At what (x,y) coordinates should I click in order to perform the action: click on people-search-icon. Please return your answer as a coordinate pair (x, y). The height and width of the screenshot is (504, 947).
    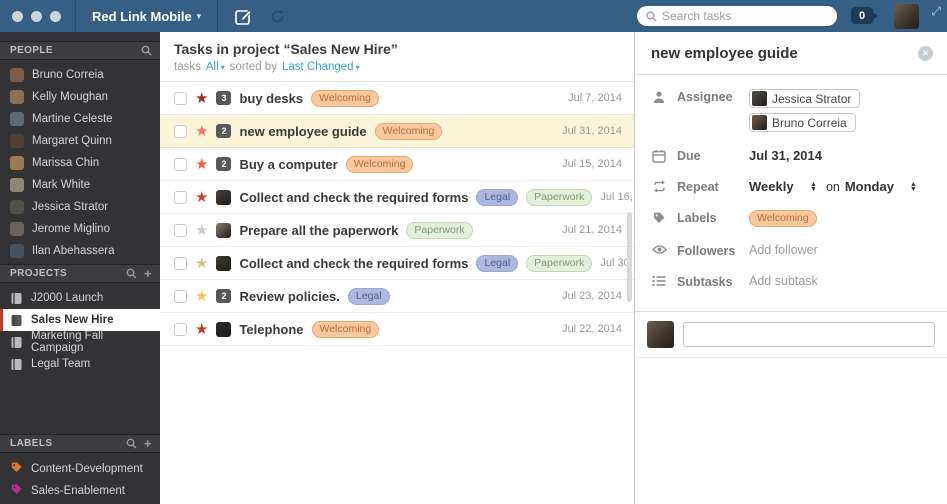
    Looking at the image, I should click on (146, 50).